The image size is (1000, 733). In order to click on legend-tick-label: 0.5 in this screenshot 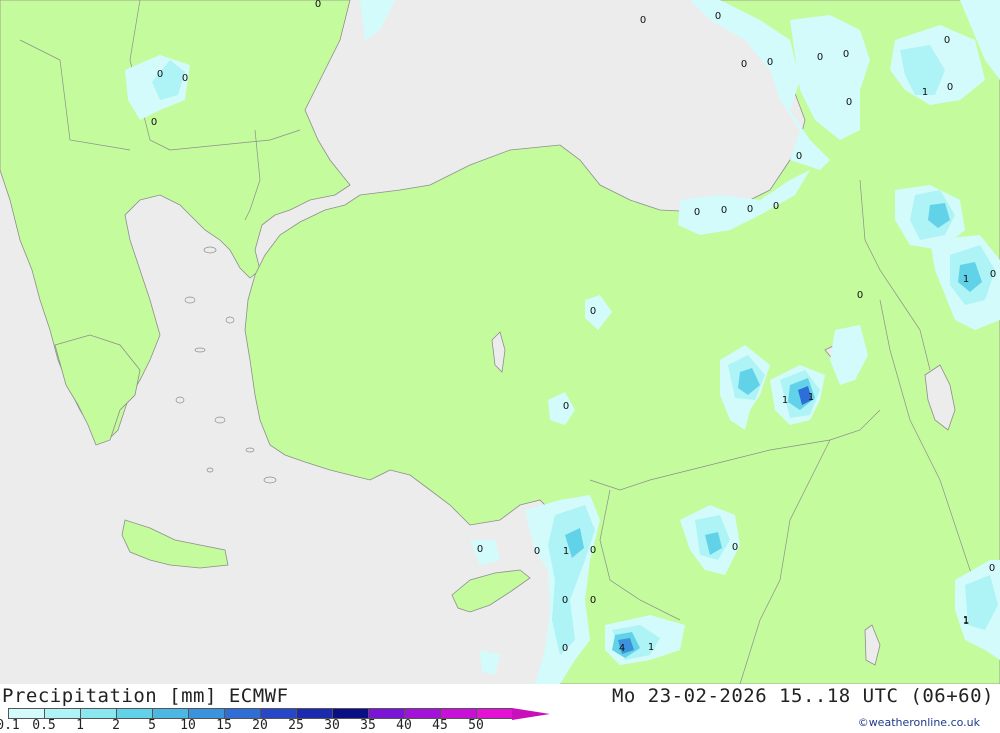, I will do `click(44, 725)`.